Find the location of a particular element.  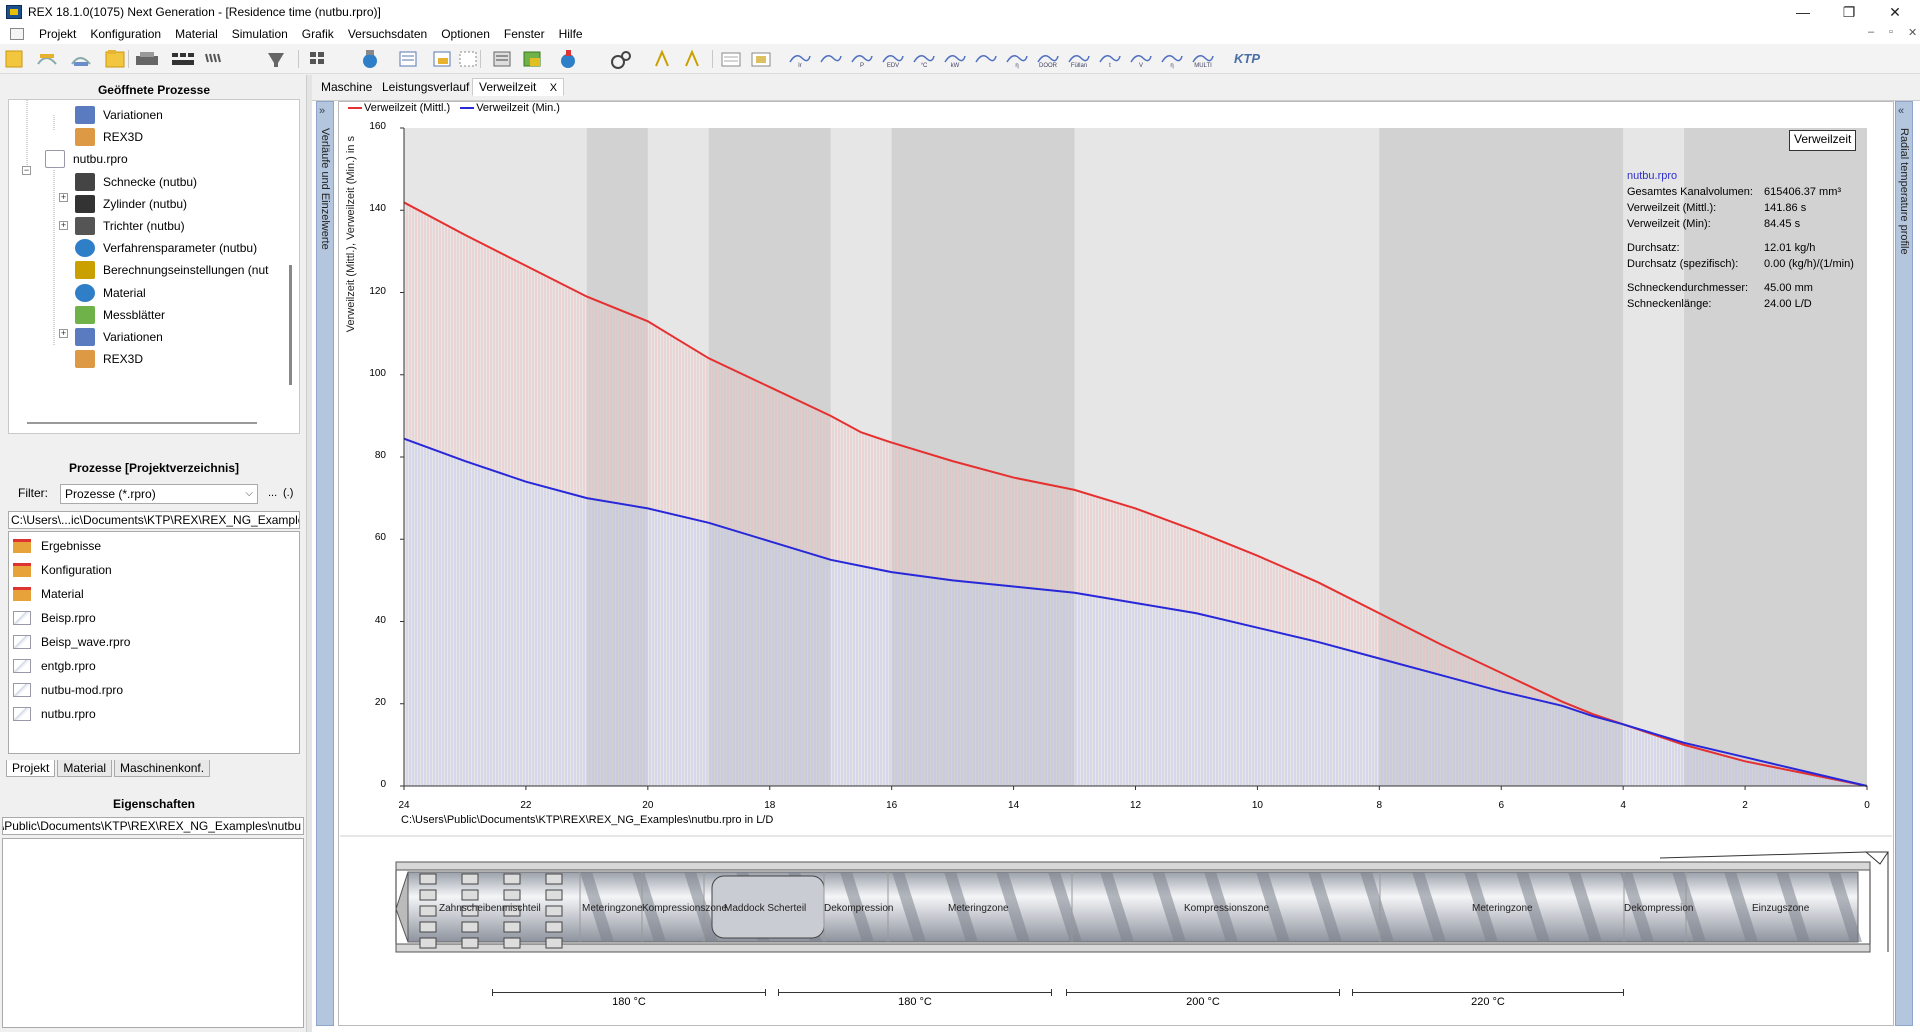

menu-simulation: Simulation is located at coordinates (260, 34).